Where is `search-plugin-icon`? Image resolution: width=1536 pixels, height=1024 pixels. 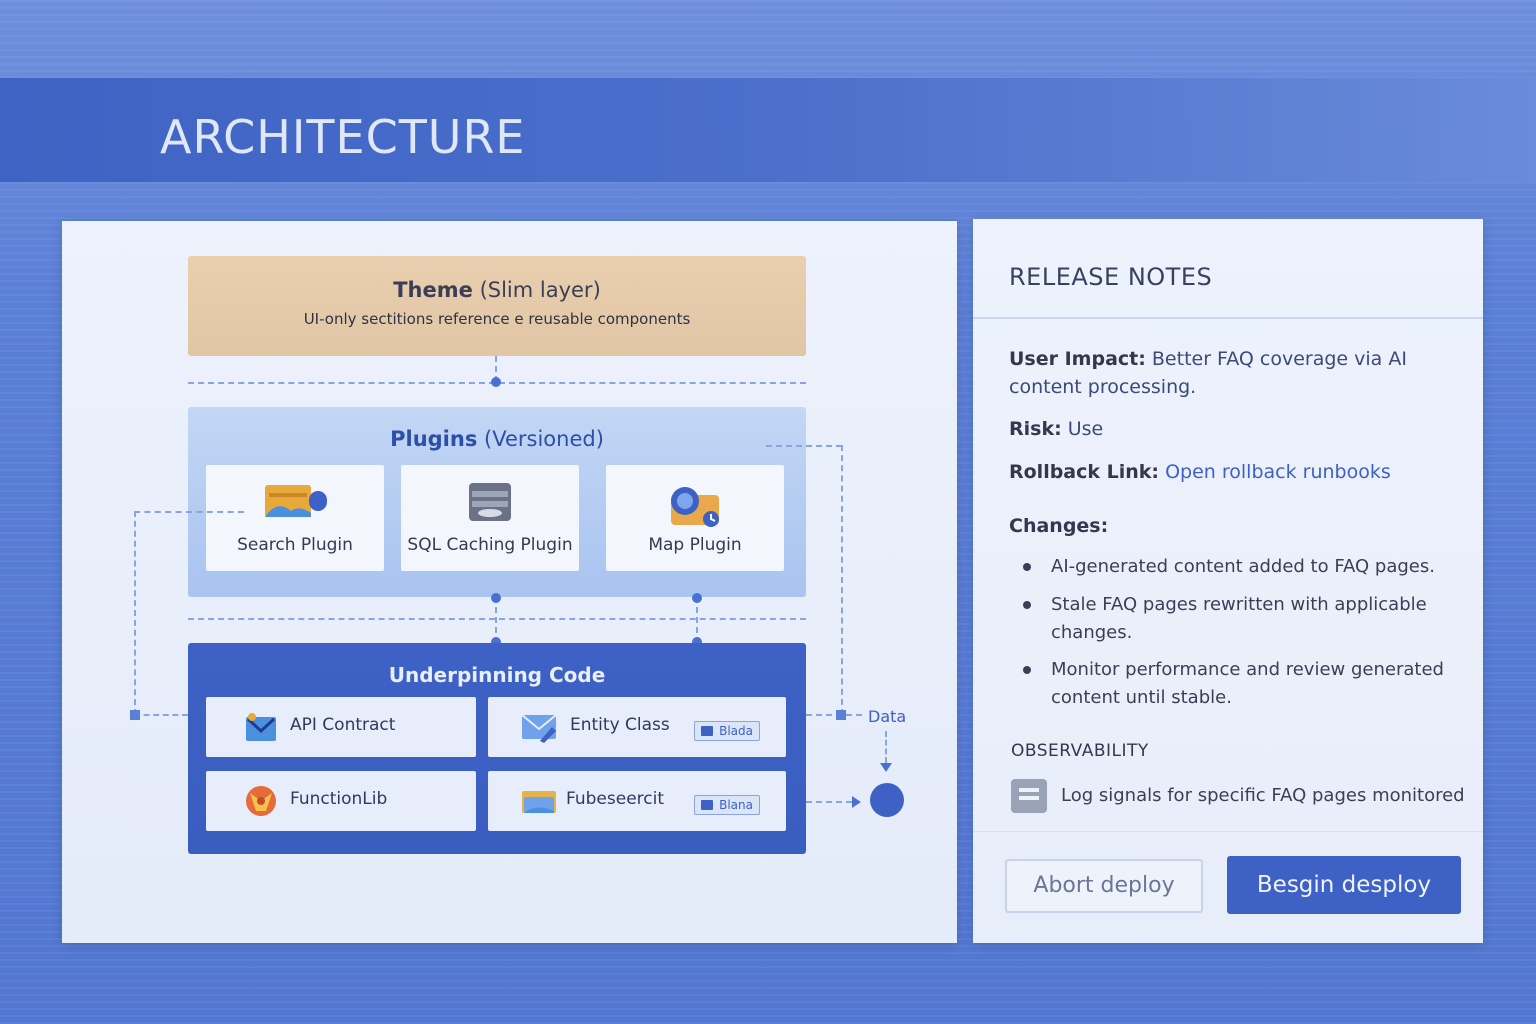 search-plugin-icon is located at coordinates (296, 502).